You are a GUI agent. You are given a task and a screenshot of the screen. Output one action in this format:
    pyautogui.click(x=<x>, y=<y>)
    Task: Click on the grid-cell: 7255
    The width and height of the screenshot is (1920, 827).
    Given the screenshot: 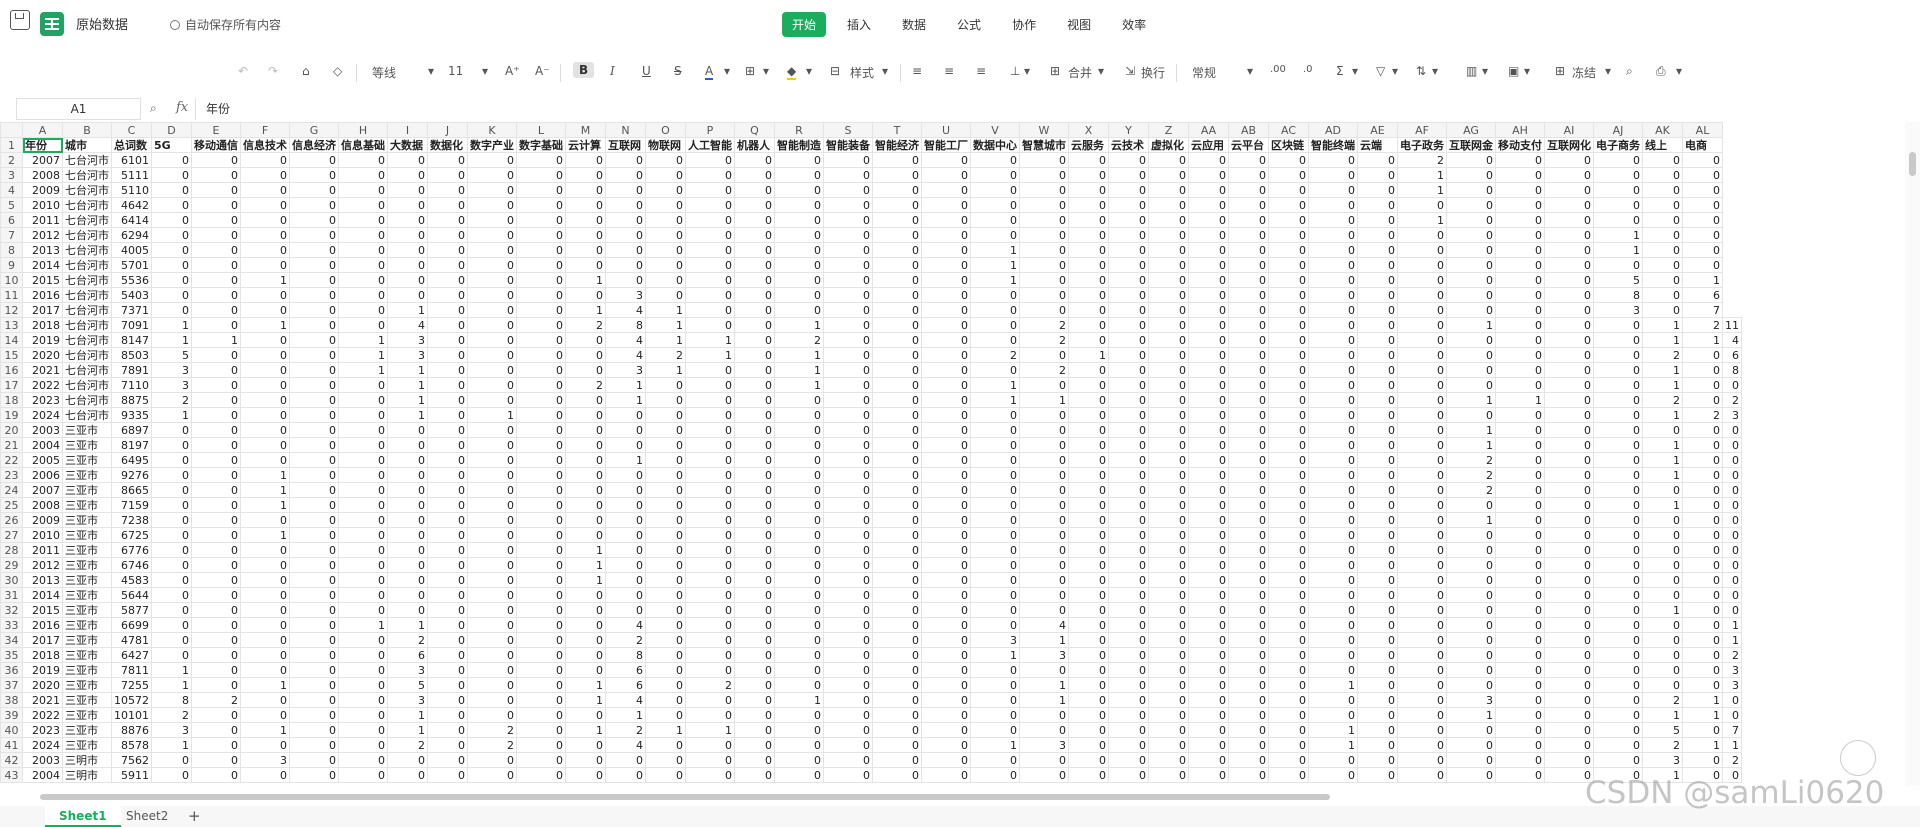 What is the action you would take?
    pyautogui.click(x=131, y=685)
    